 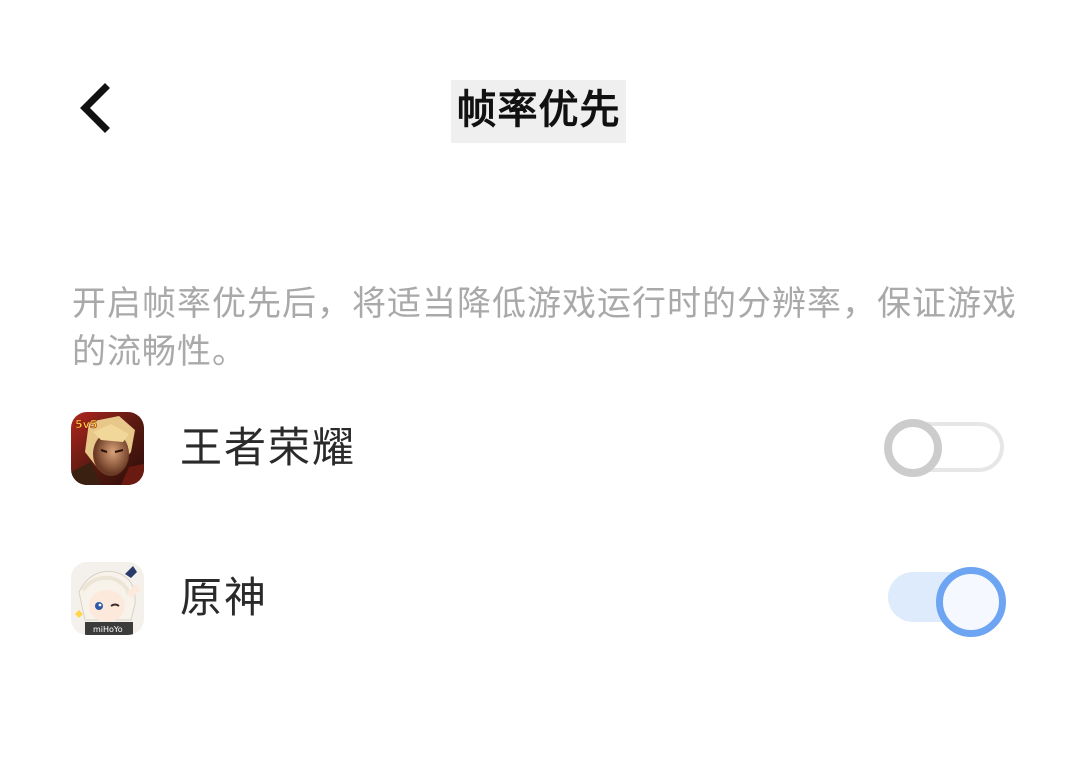 I want to click on genshin-app-icon: miHoYo, so click(x=107, y=598).